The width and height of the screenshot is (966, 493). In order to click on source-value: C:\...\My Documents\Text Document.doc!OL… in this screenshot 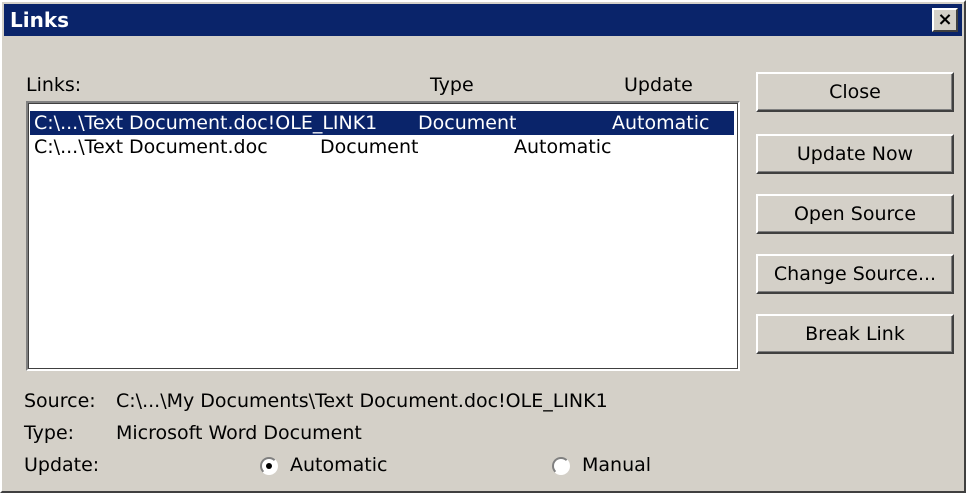, I will do `click(362, 401)`.